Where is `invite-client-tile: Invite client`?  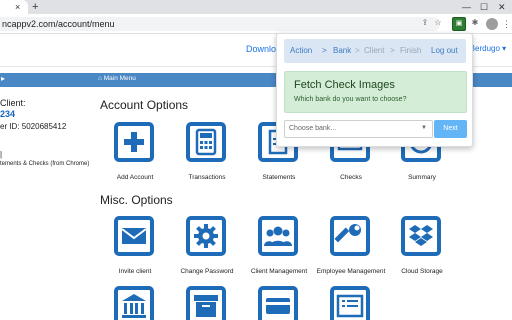 invite-client-tile: Invite client is located at coordinates (135, 247).